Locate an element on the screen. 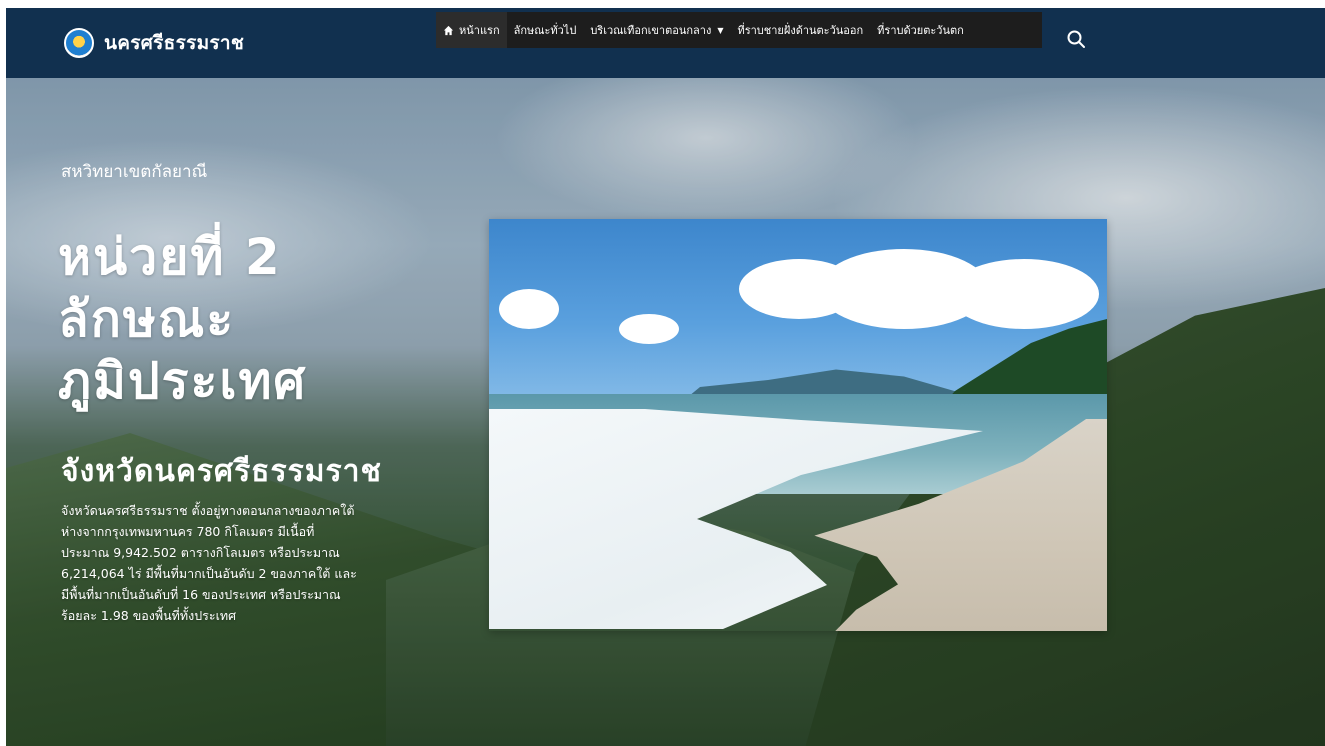 The image size is (1325, 746). hero-title-line: หน่วยที่ 2 is located at coordinates (170, 257).